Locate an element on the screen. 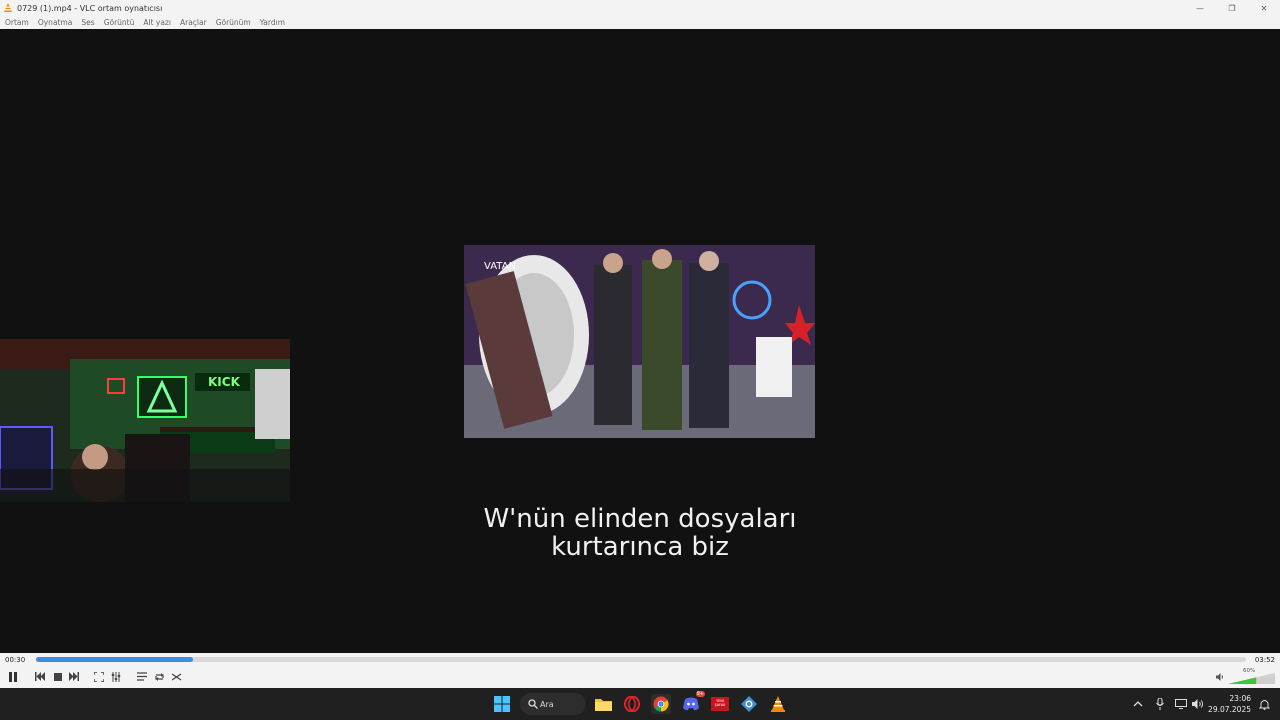 Image resolution: width=1280 pixels, height=720 pixels. clip-channel-logo: VATAN is located at coordinates (500, 266).